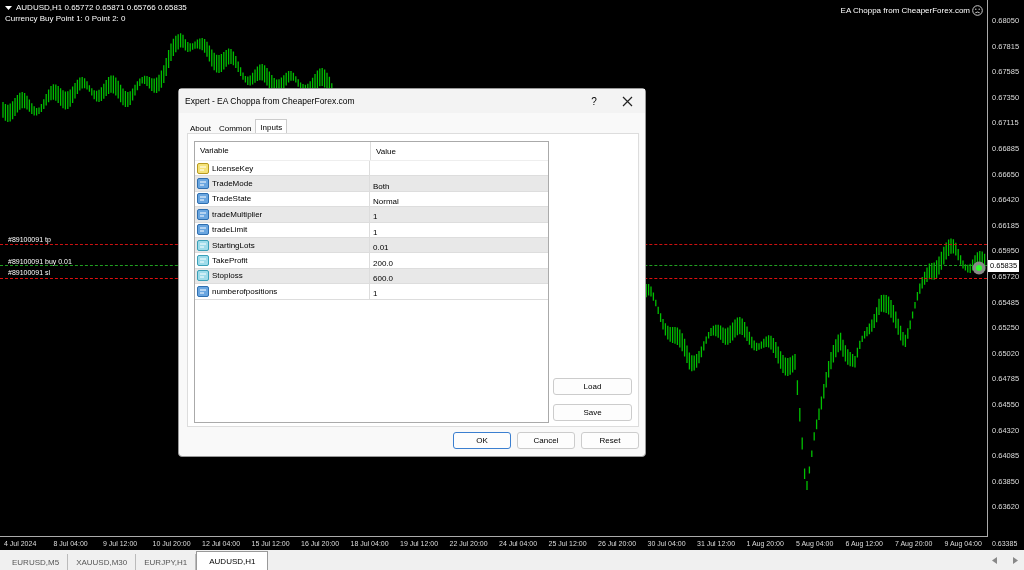 The width and height of the screenshot is (1024, 570). I want to click on variable-name: TradeMode, so click(232, 184).